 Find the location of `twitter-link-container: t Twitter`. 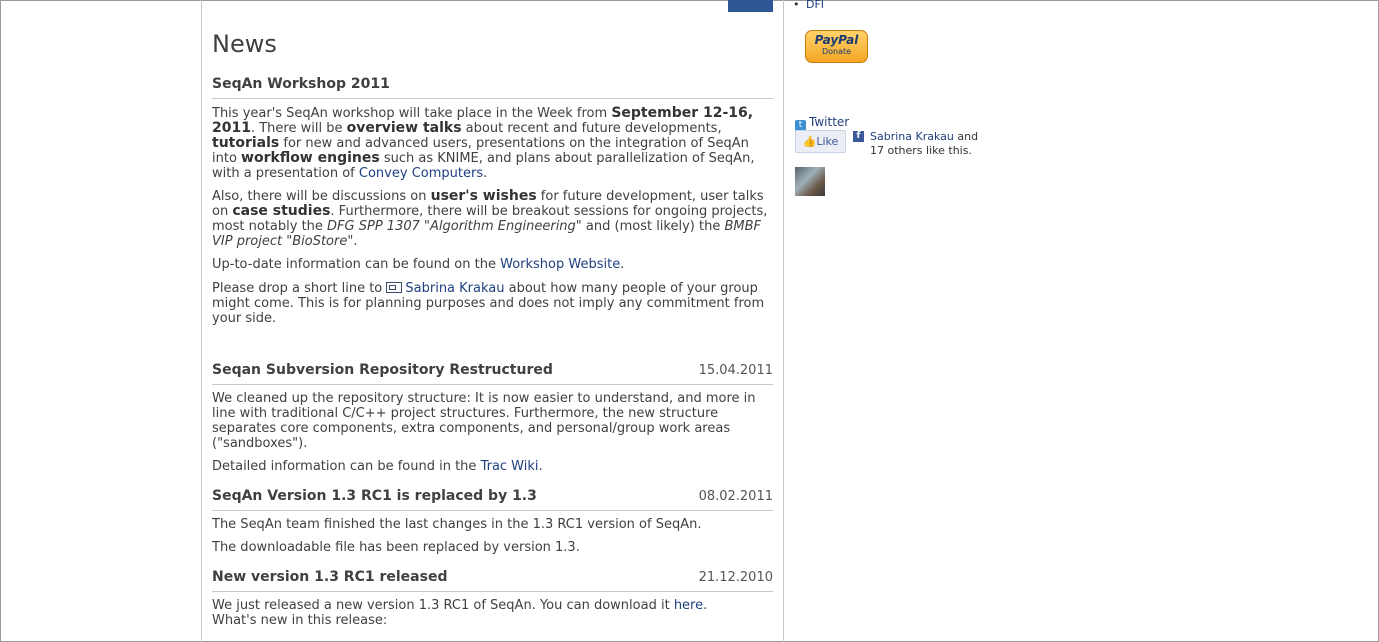

twitter-link-container: t Twitter is located at coordinates (822, 123).